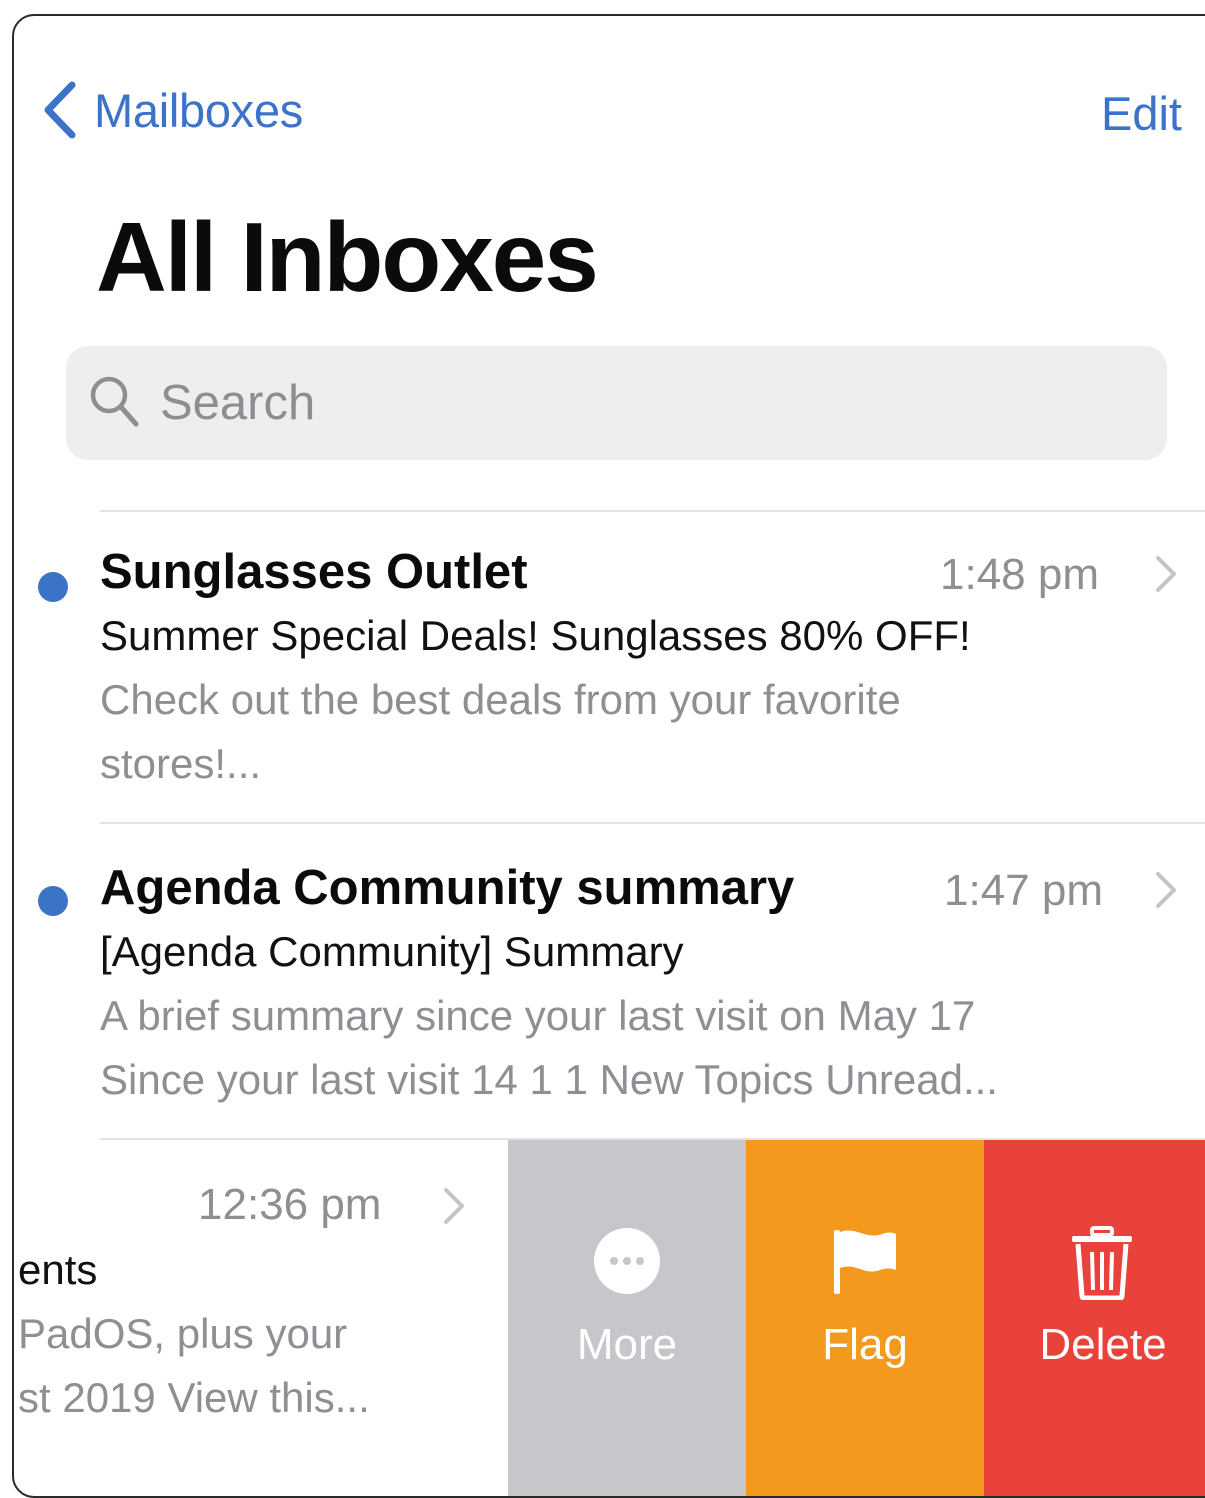 This screenshot has height=1498, width=1205. I want to click on back-to-mailboxes-button: Mailboxes, so click(171, 110).